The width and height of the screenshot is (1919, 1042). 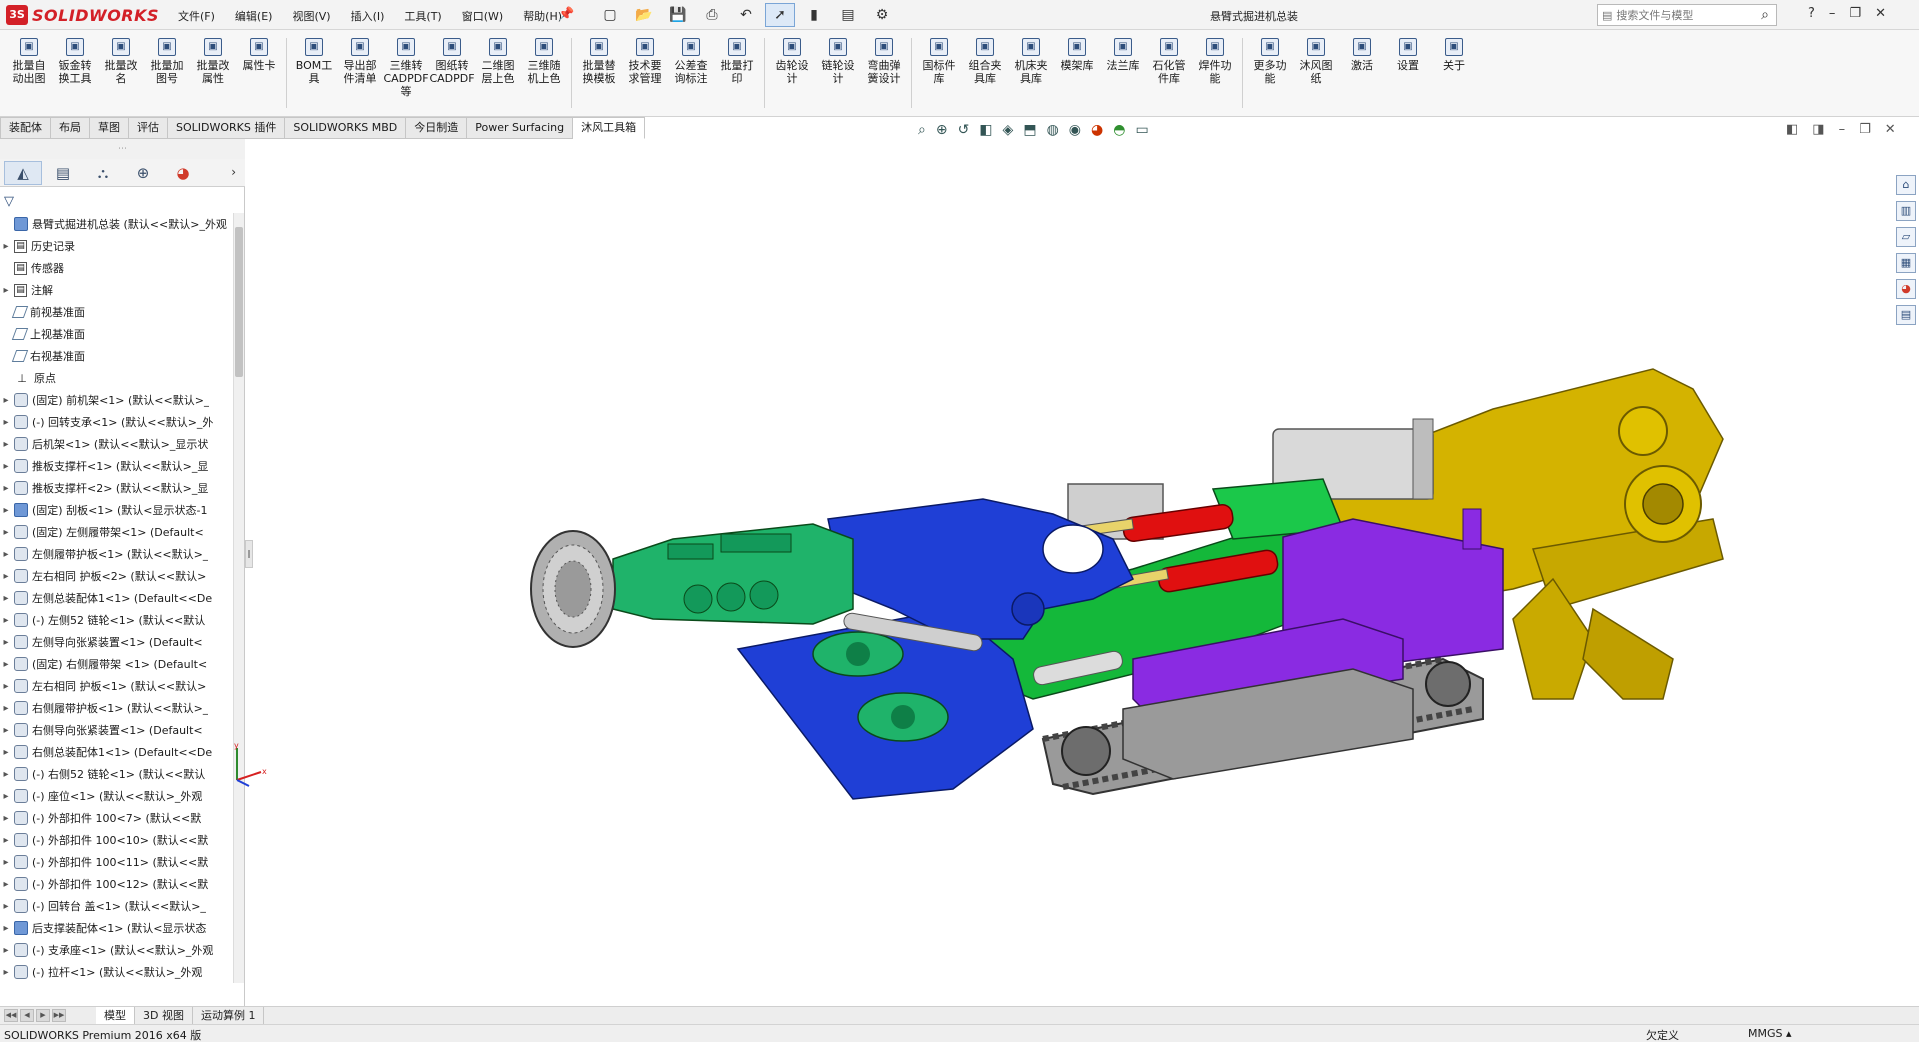 What do you see at coordinates (422, 16) in the screenshot?
I see `menu-item: 工具(T)` at bounding box center [422, 16].